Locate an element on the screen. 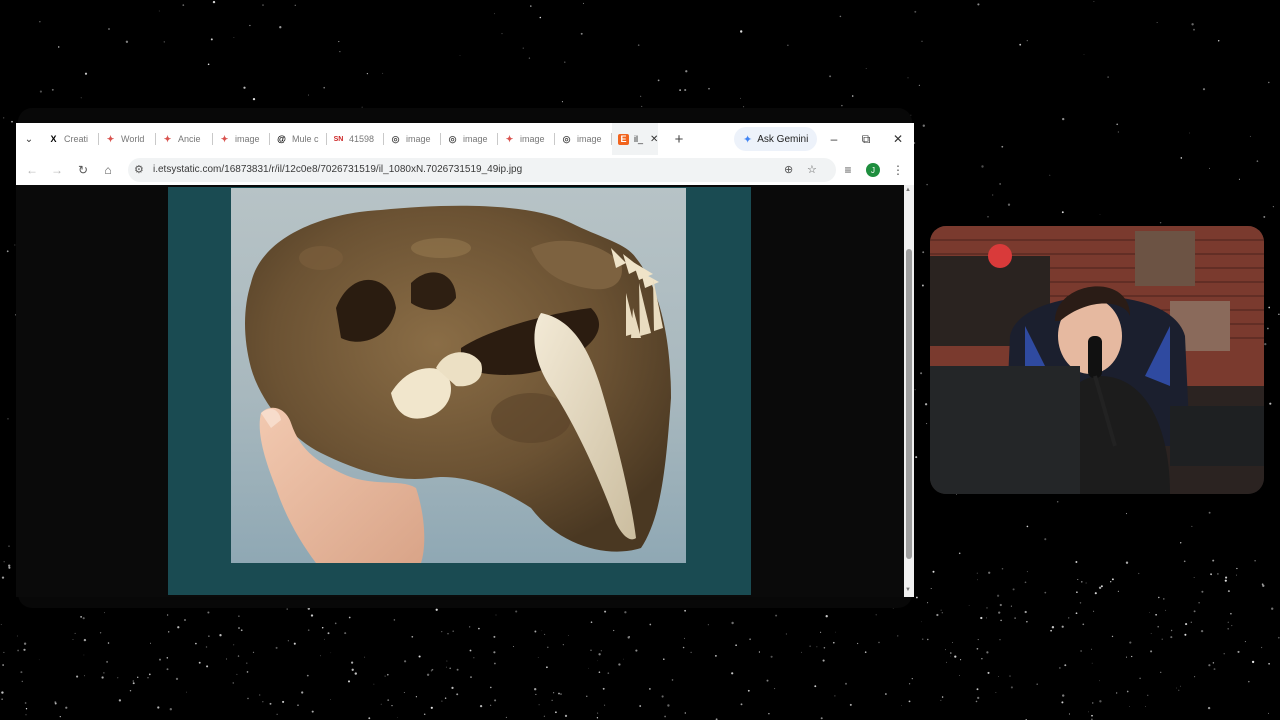 This screenshot has width=1280, height=720. browser-tab: ✦ World is located at coordinates (127, 139).